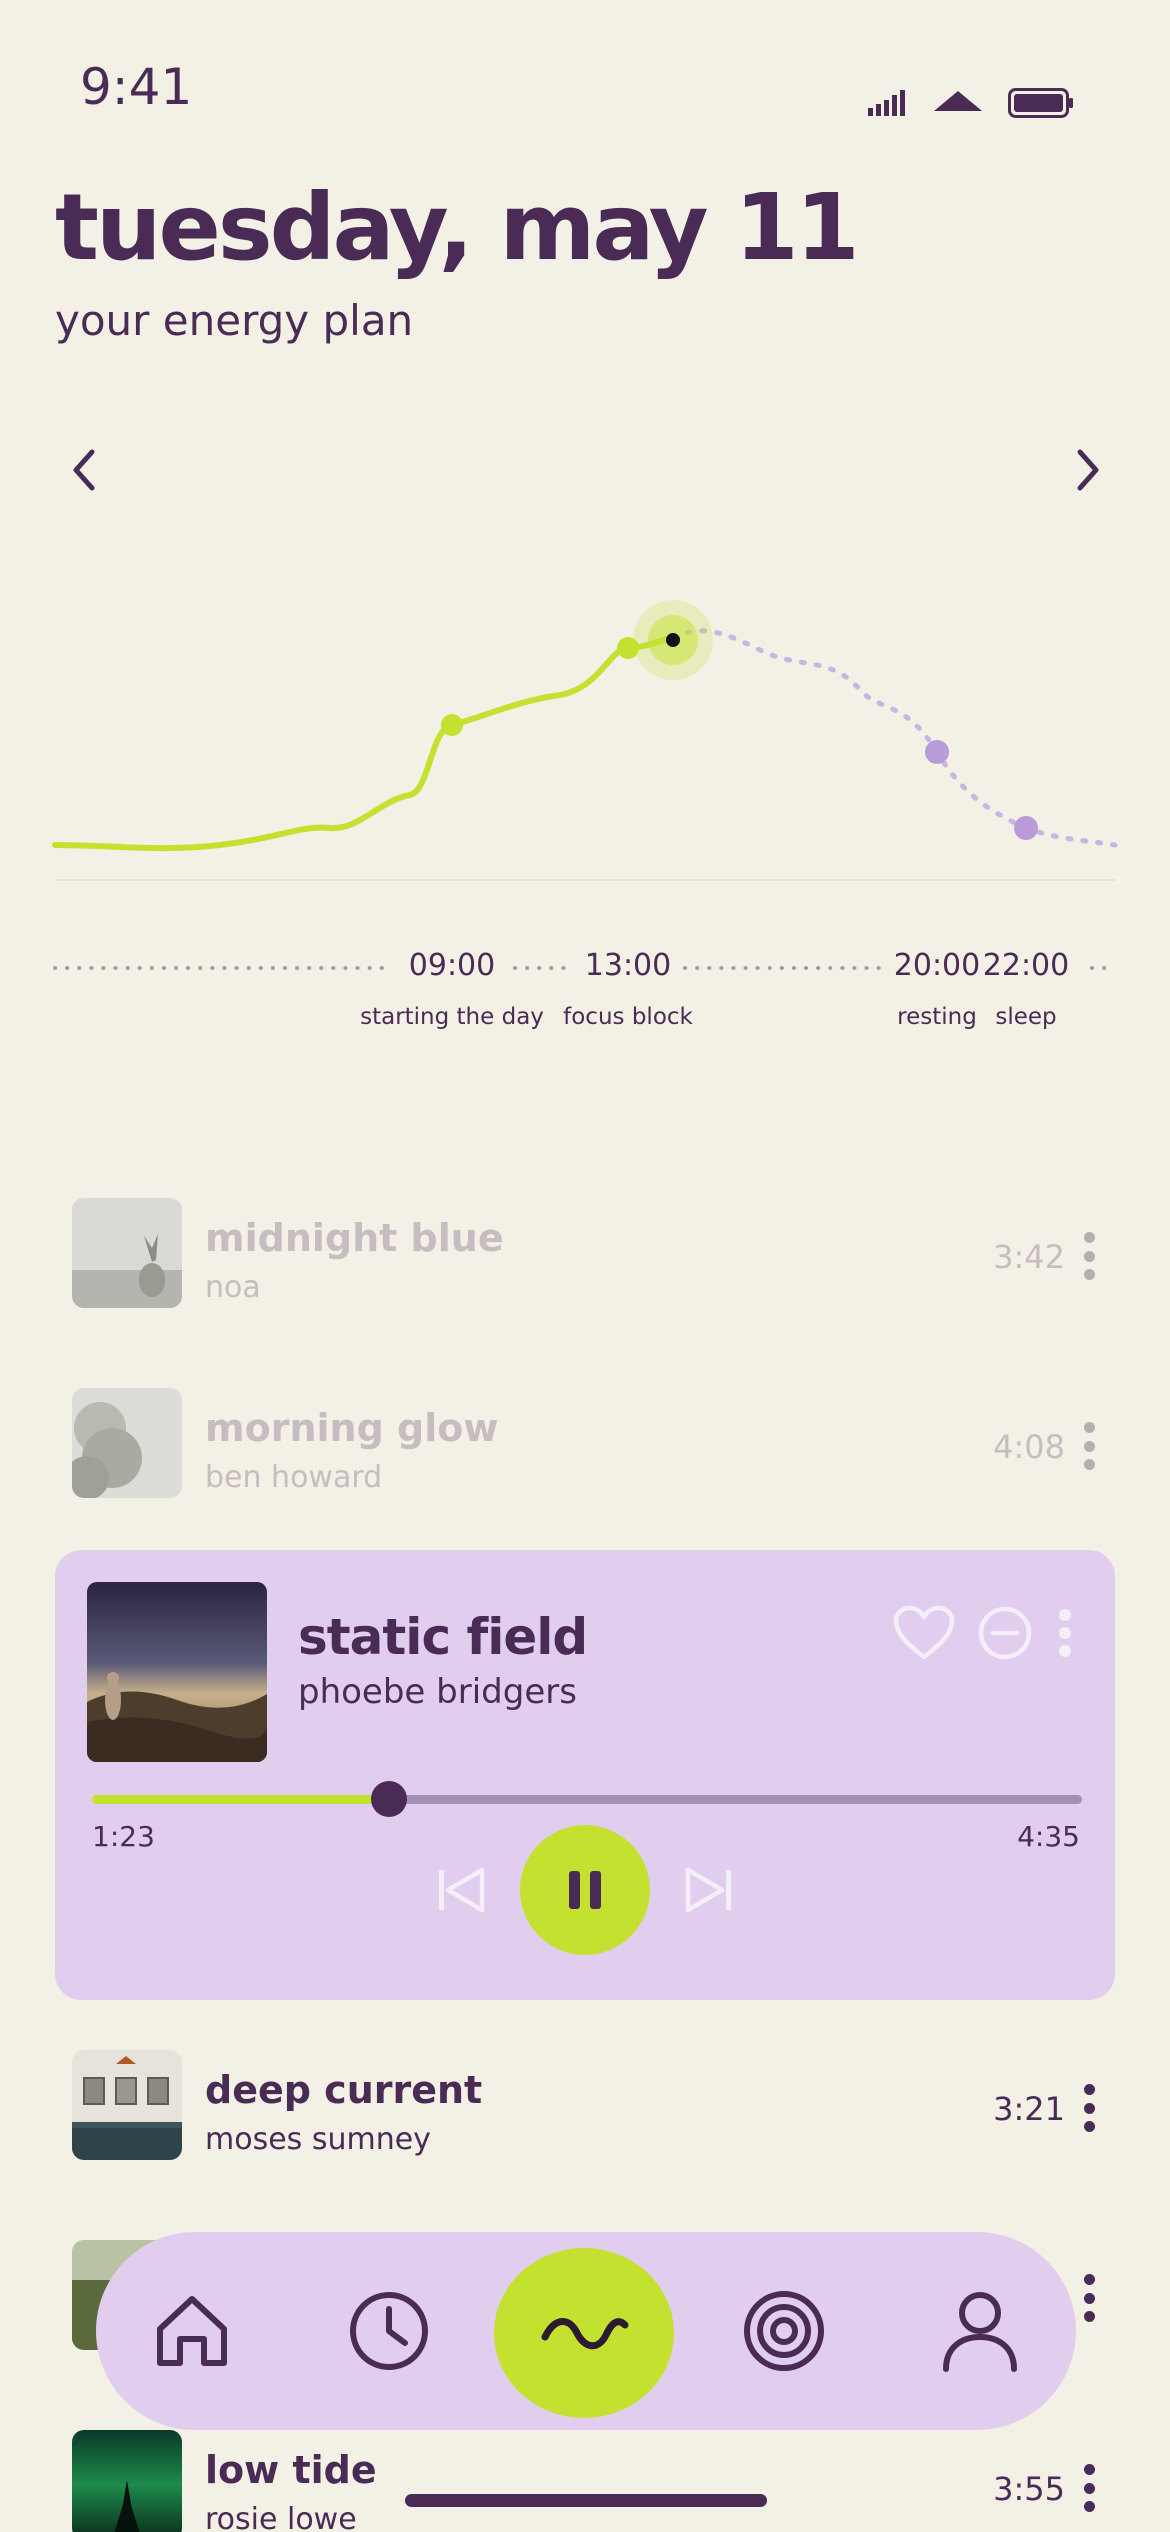 Image resolution: width=1170 pixels, height=2532 pixels. I want to click on pause-button, so click(585, 1890).